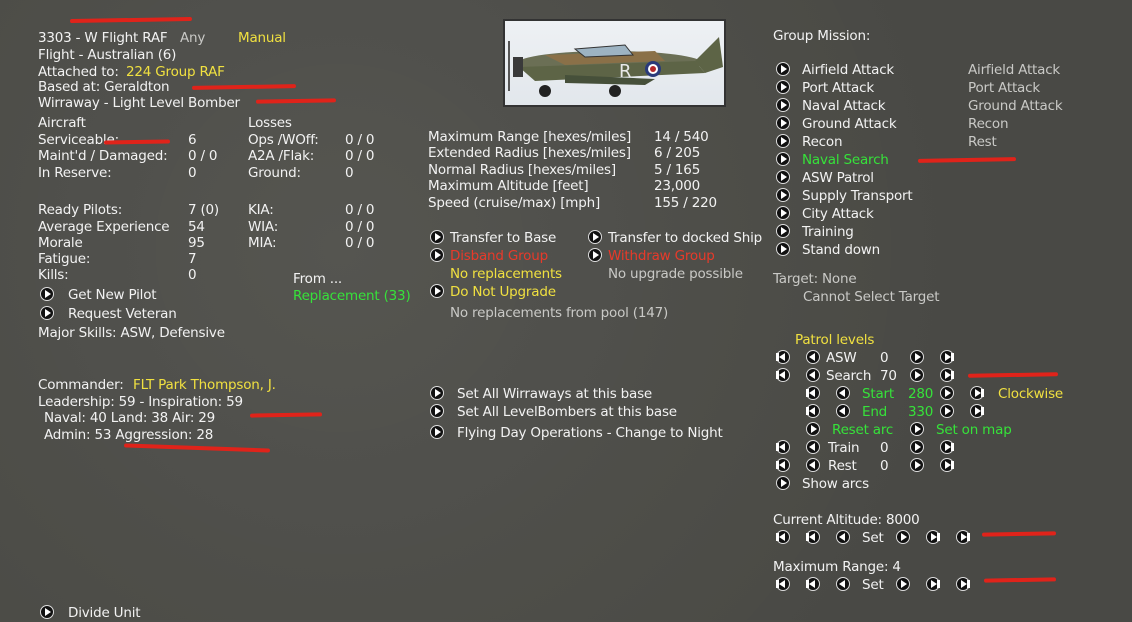  Describe the element at coordinates (104, 613) in the screenshot. I see `divide-unit-button: Divide Unit` at that location.